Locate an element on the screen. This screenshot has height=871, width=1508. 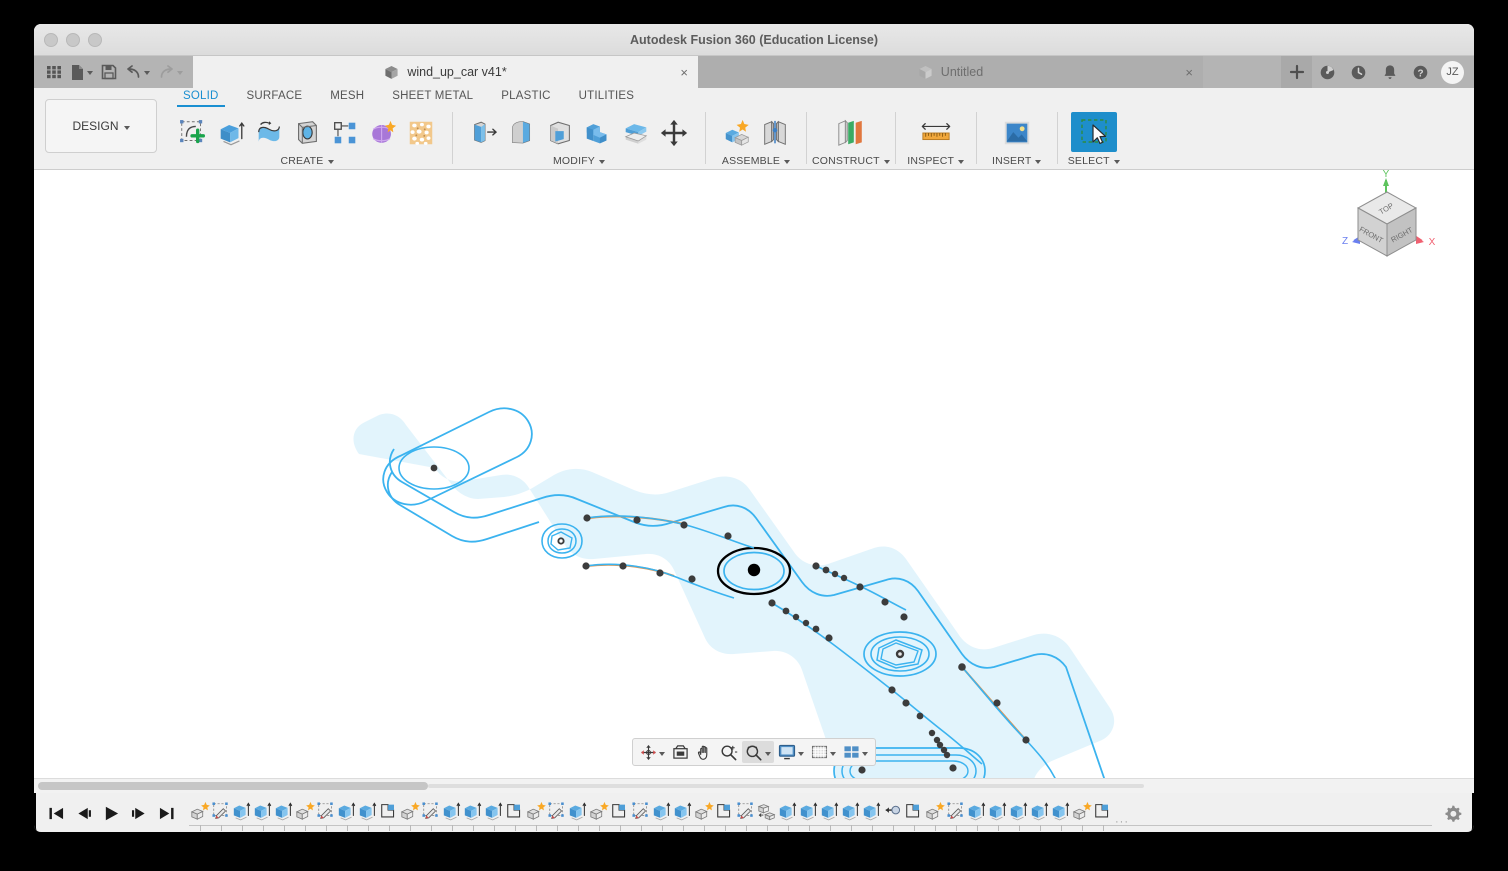
view-cube: Y X Z TOP FRONT RIGHT is located at coordinates (1390, 222).